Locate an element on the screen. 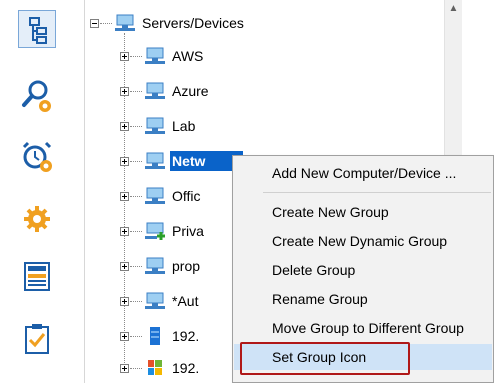 Image resolution: width=494 pixels, height=383 pixels. settings-icon is located at coordinates (37, 219).